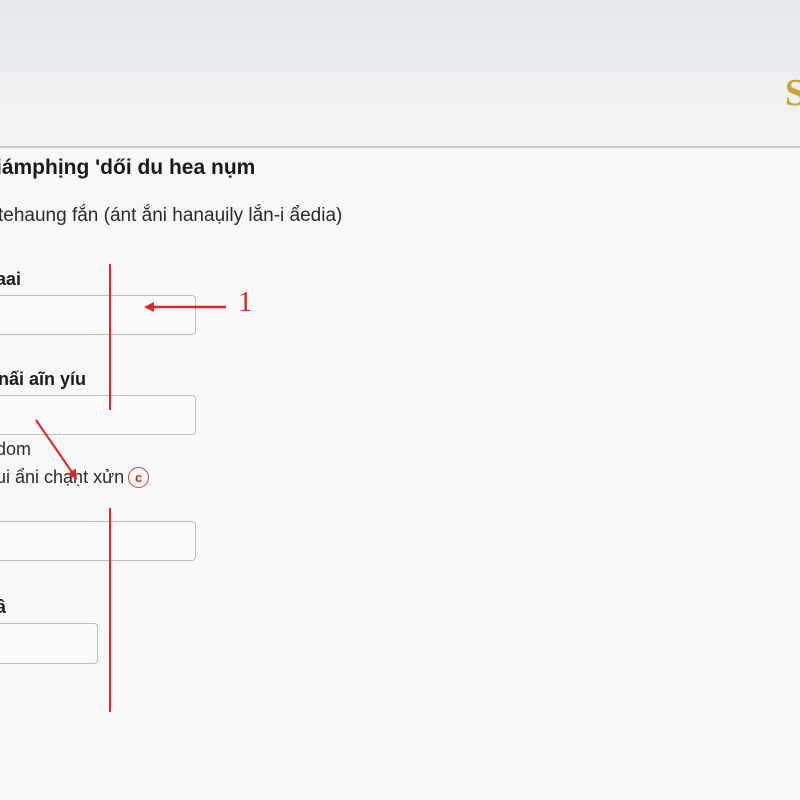 The image size is (800, 800). What do you see at coordinates (128, 167) in the screenshot?
I see `page-title: iámphịng 'dői du hea nụm` at bounding box center [128, 167].